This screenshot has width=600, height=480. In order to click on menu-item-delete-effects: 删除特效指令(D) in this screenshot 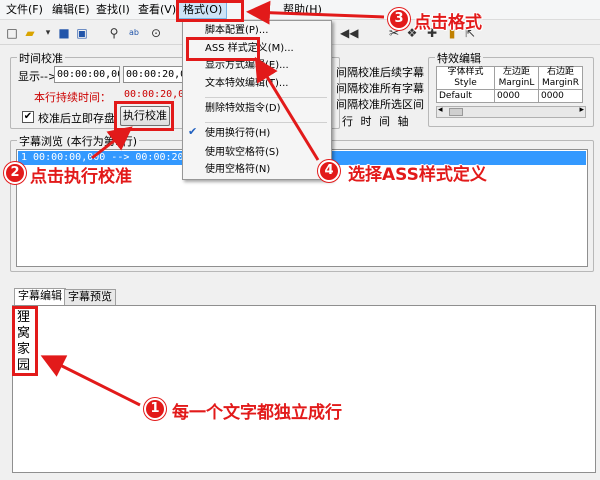, I will do `click(243, 109)`.